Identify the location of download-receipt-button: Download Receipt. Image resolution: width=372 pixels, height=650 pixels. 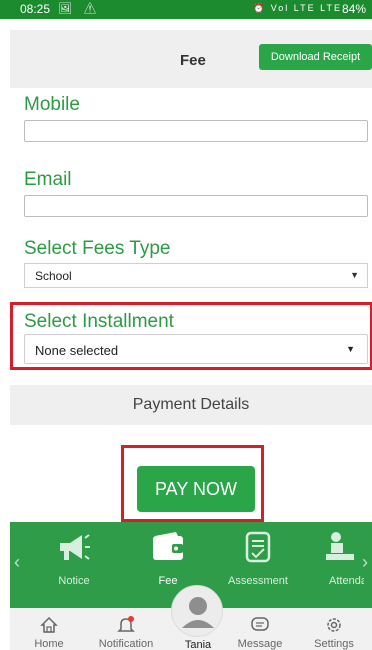
(315, 57).